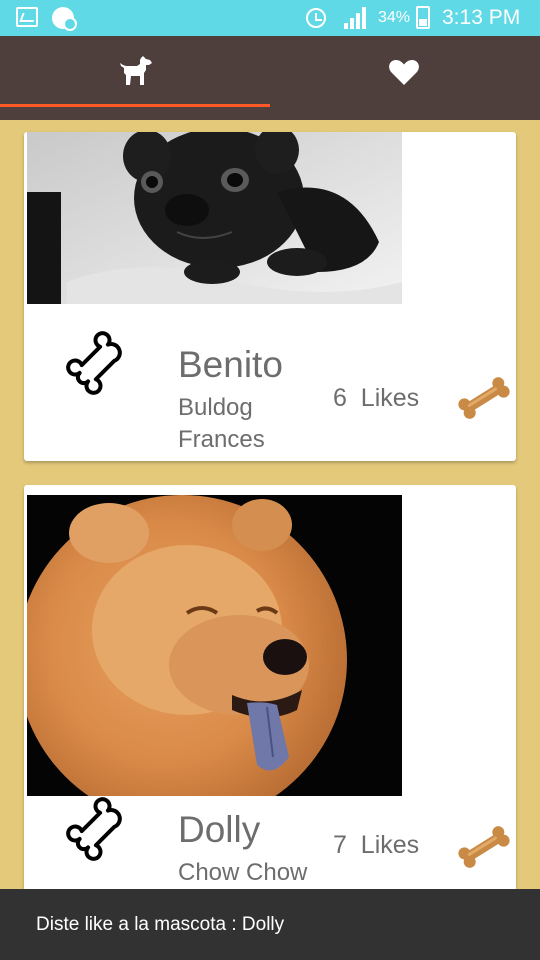 The height and width of the screenshot is (960, 540). I want to click on signal-icon, so click(357, 18).